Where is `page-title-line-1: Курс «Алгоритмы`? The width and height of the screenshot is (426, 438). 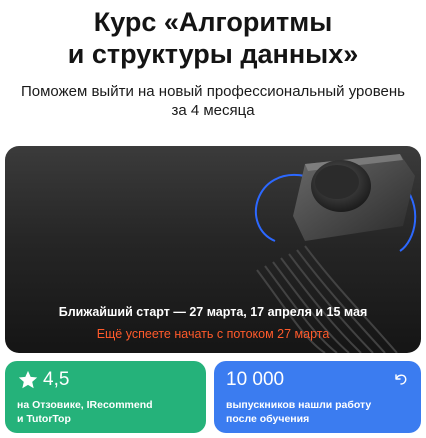 page-title-line-1: Курс «Алгоритмы is located at coordinates (213, 22).